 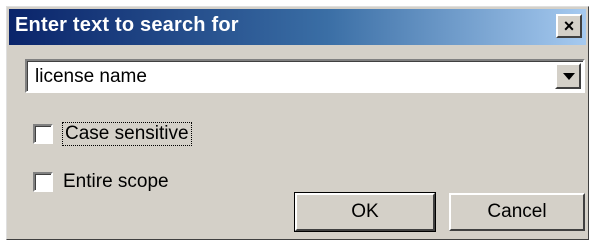 I want to click on cancel-button: Cancel, so click(x=517, y=212).